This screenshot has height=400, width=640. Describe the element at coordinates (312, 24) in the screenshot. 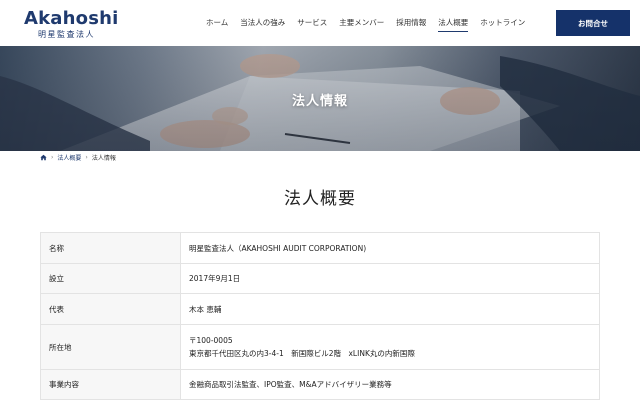

I see `nav-item-services: サービス` at that location.